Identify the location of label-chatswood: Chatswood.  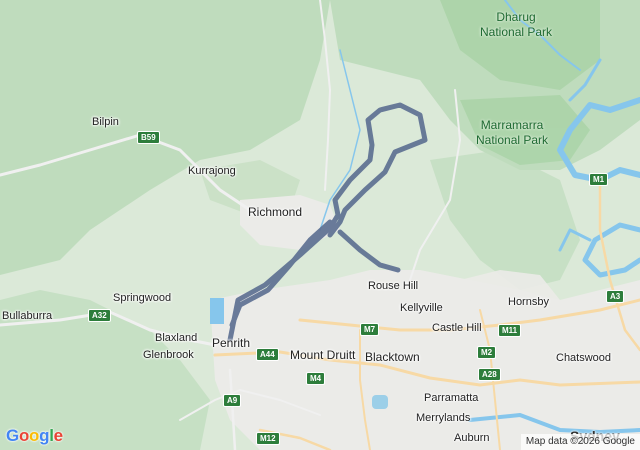
(584, 358).